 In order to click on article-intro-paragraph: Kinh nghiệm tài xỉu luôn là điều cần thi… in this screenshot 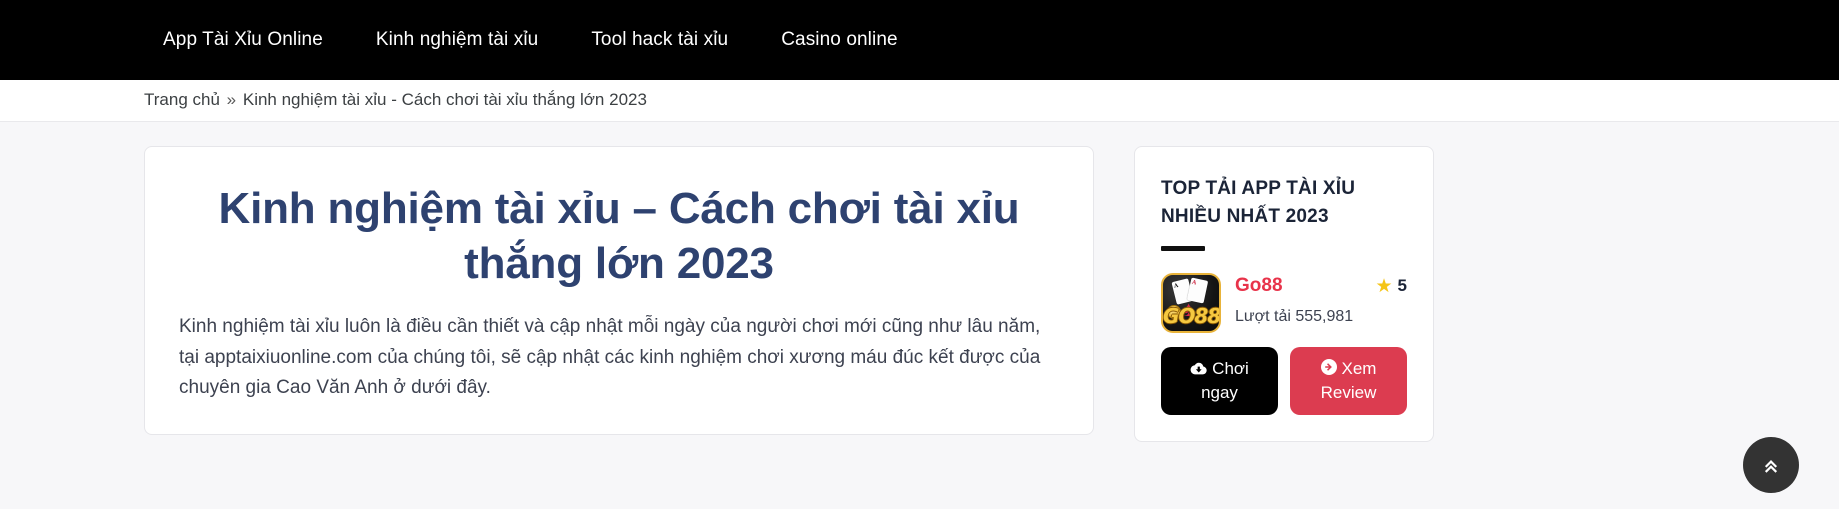, I will do `click(610, 357)`.